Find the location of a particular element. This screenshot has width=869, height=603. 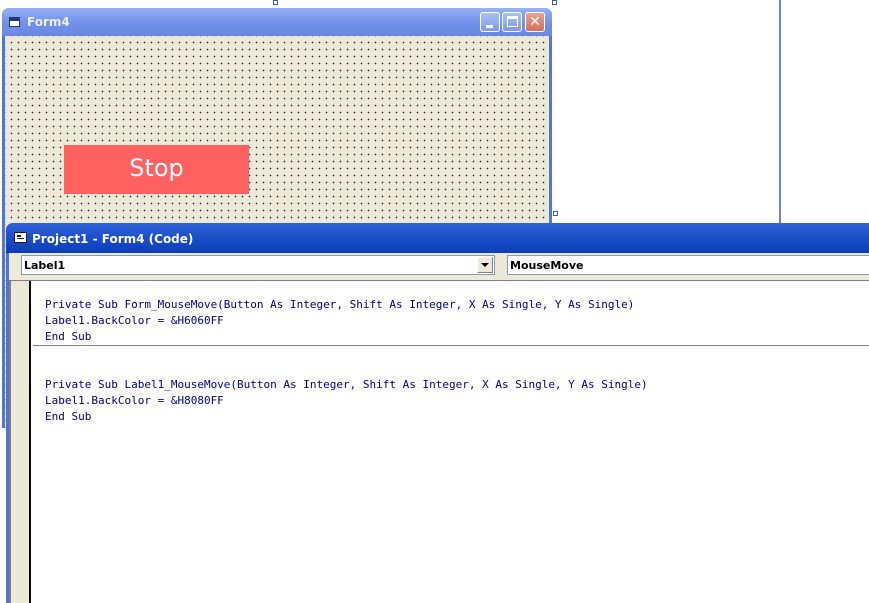

form4-titlebar: Form4 ✕ is located at coordinates (277, 22).